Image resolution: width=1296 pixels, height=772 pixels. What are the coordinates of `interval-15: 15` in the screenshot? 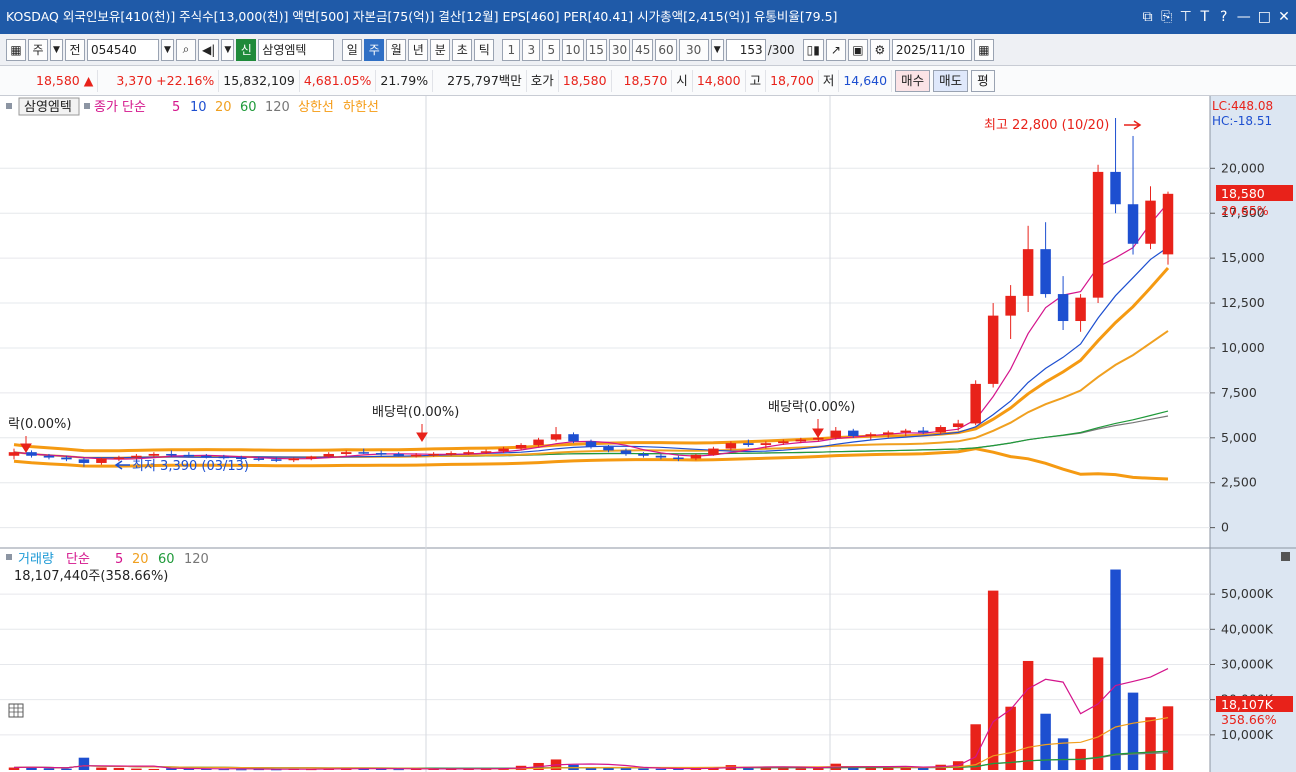 It's located at (596, 49).